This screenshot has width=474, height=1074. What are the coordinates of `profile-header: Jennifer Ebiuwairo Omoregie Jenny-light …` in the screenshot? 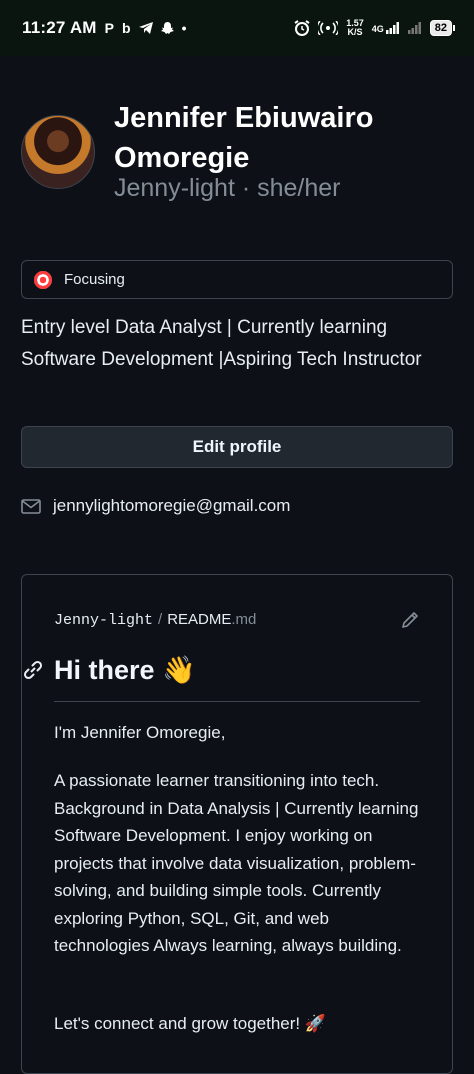 It's located at (241, 158).